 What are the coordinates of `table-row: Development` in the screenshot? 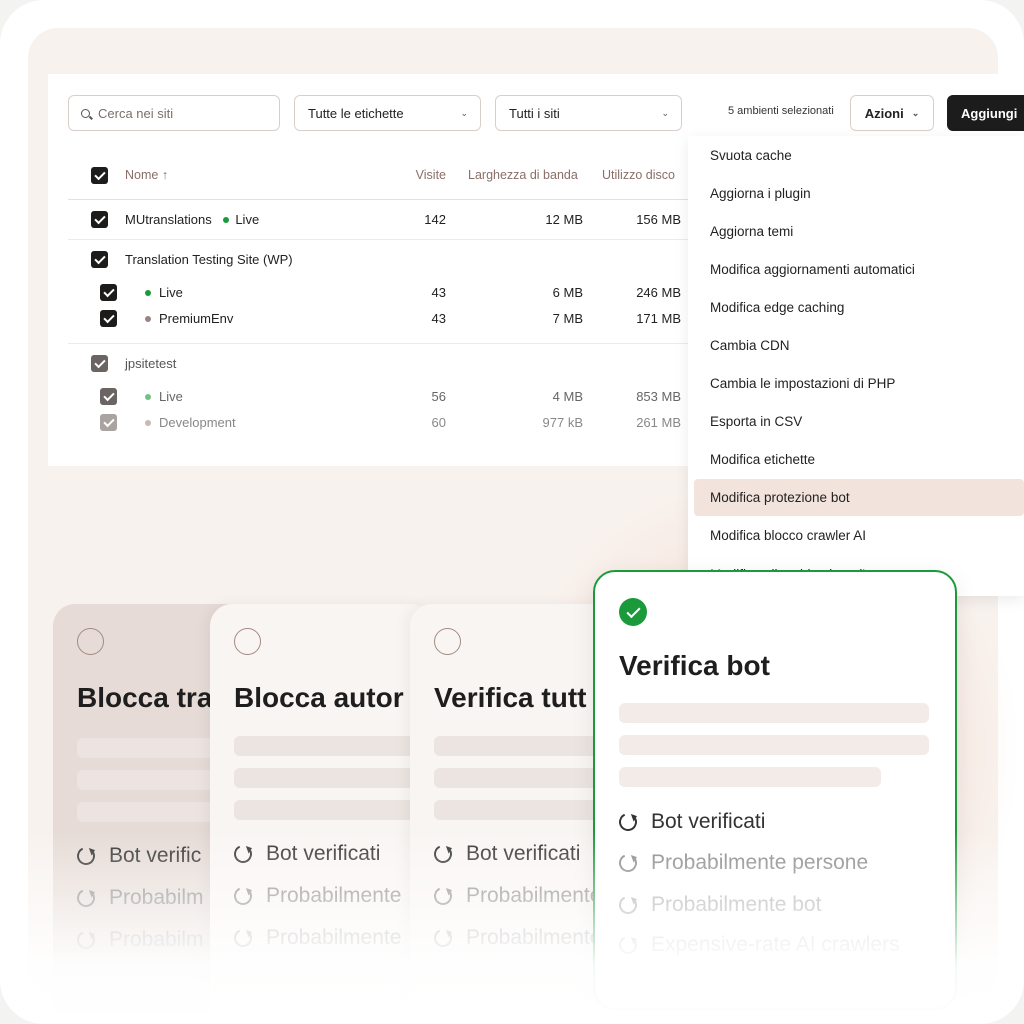 It's located at (190, 422).